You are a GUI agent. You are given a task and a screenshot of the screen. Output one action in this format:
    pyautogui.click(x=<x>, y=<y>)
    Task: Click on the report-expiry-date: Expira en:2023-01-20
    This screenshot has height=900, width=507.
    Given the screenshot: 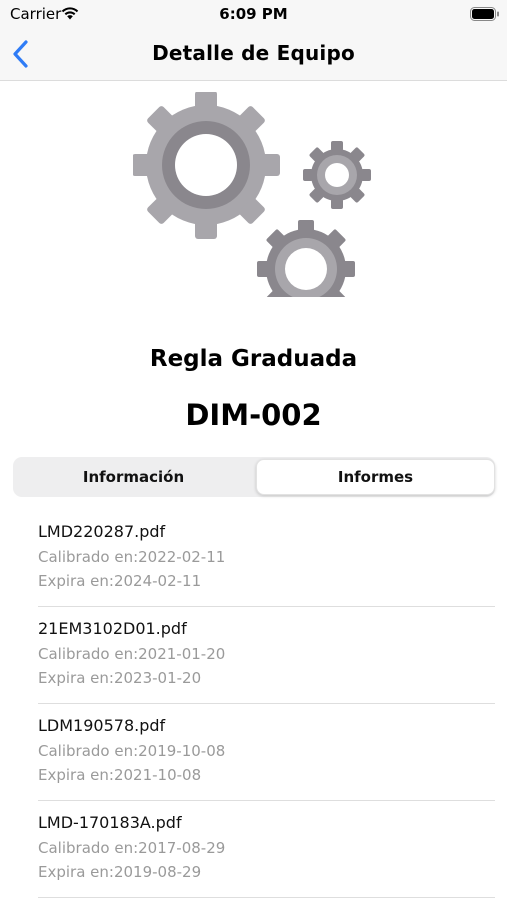 What is the action you would take?
    pyautogui.click(x=120, y=678)
    